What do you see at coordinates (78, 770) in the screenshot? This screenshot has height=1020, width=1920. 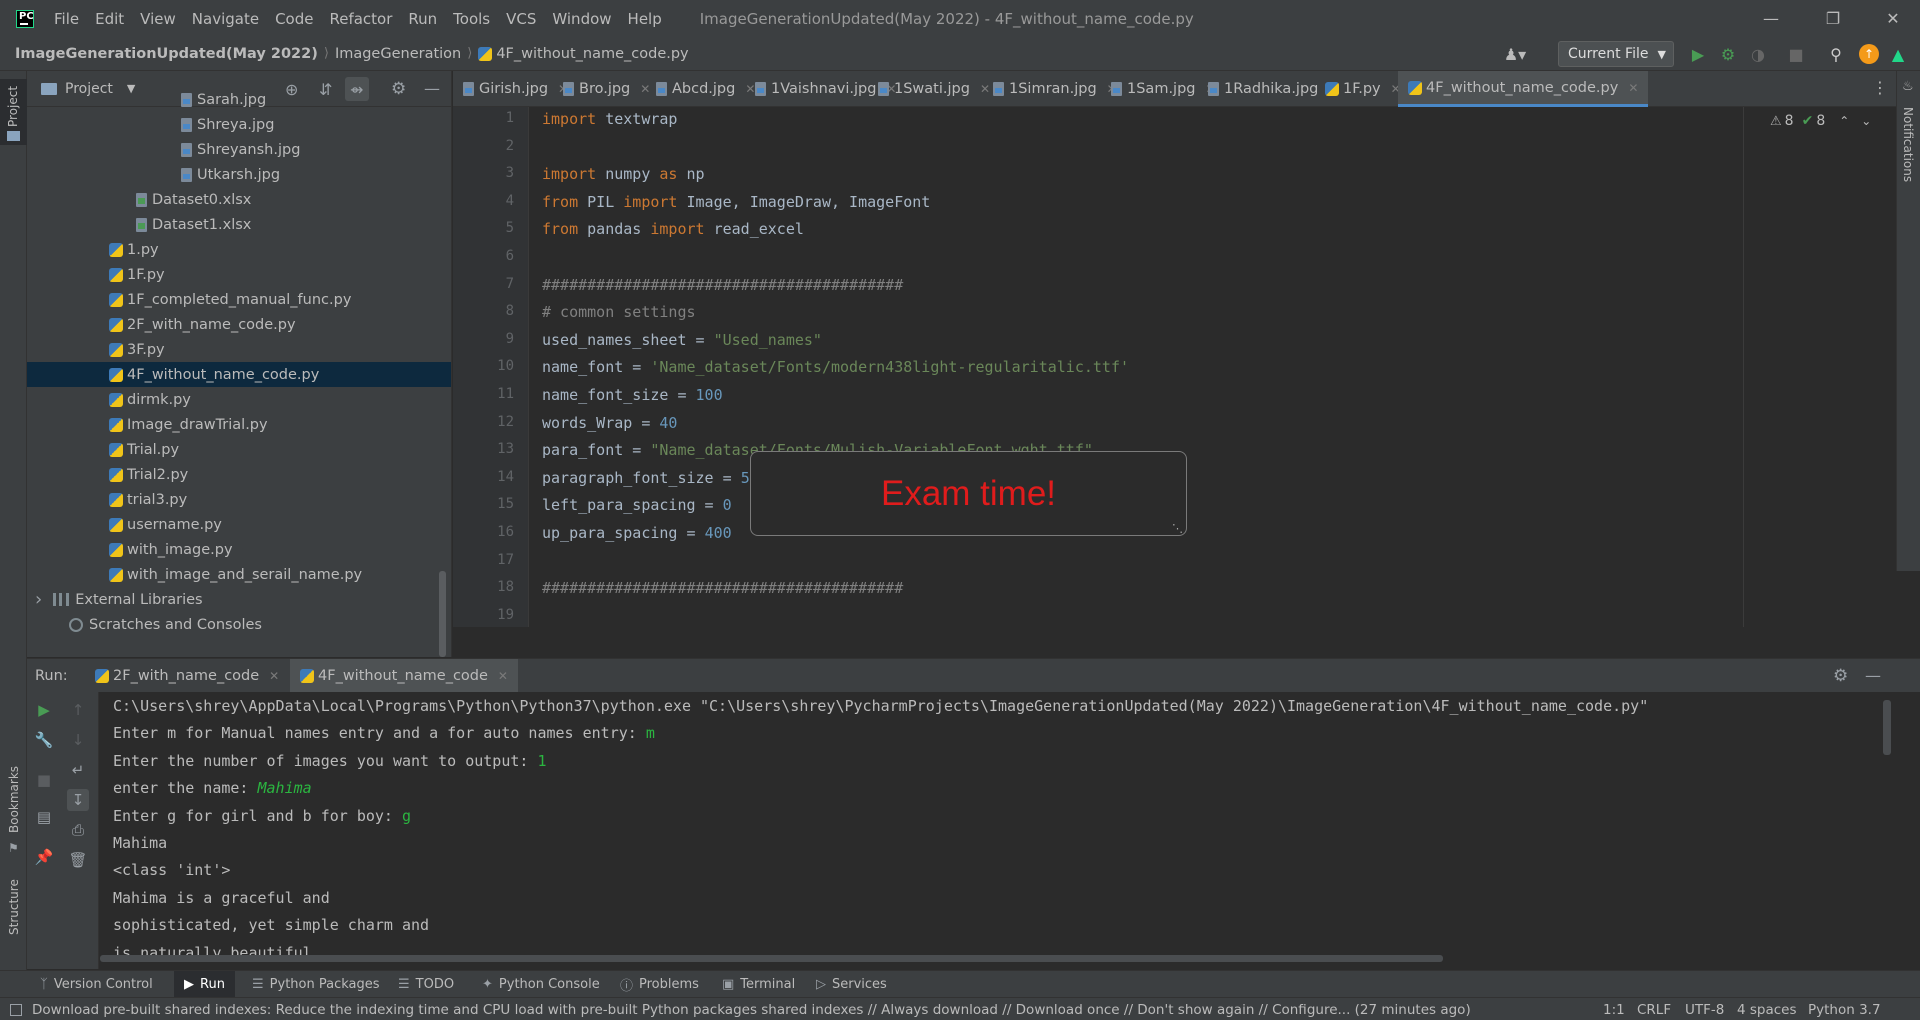 I see `soft-wrap-icon: ↵` at bounding box center [78, 770].